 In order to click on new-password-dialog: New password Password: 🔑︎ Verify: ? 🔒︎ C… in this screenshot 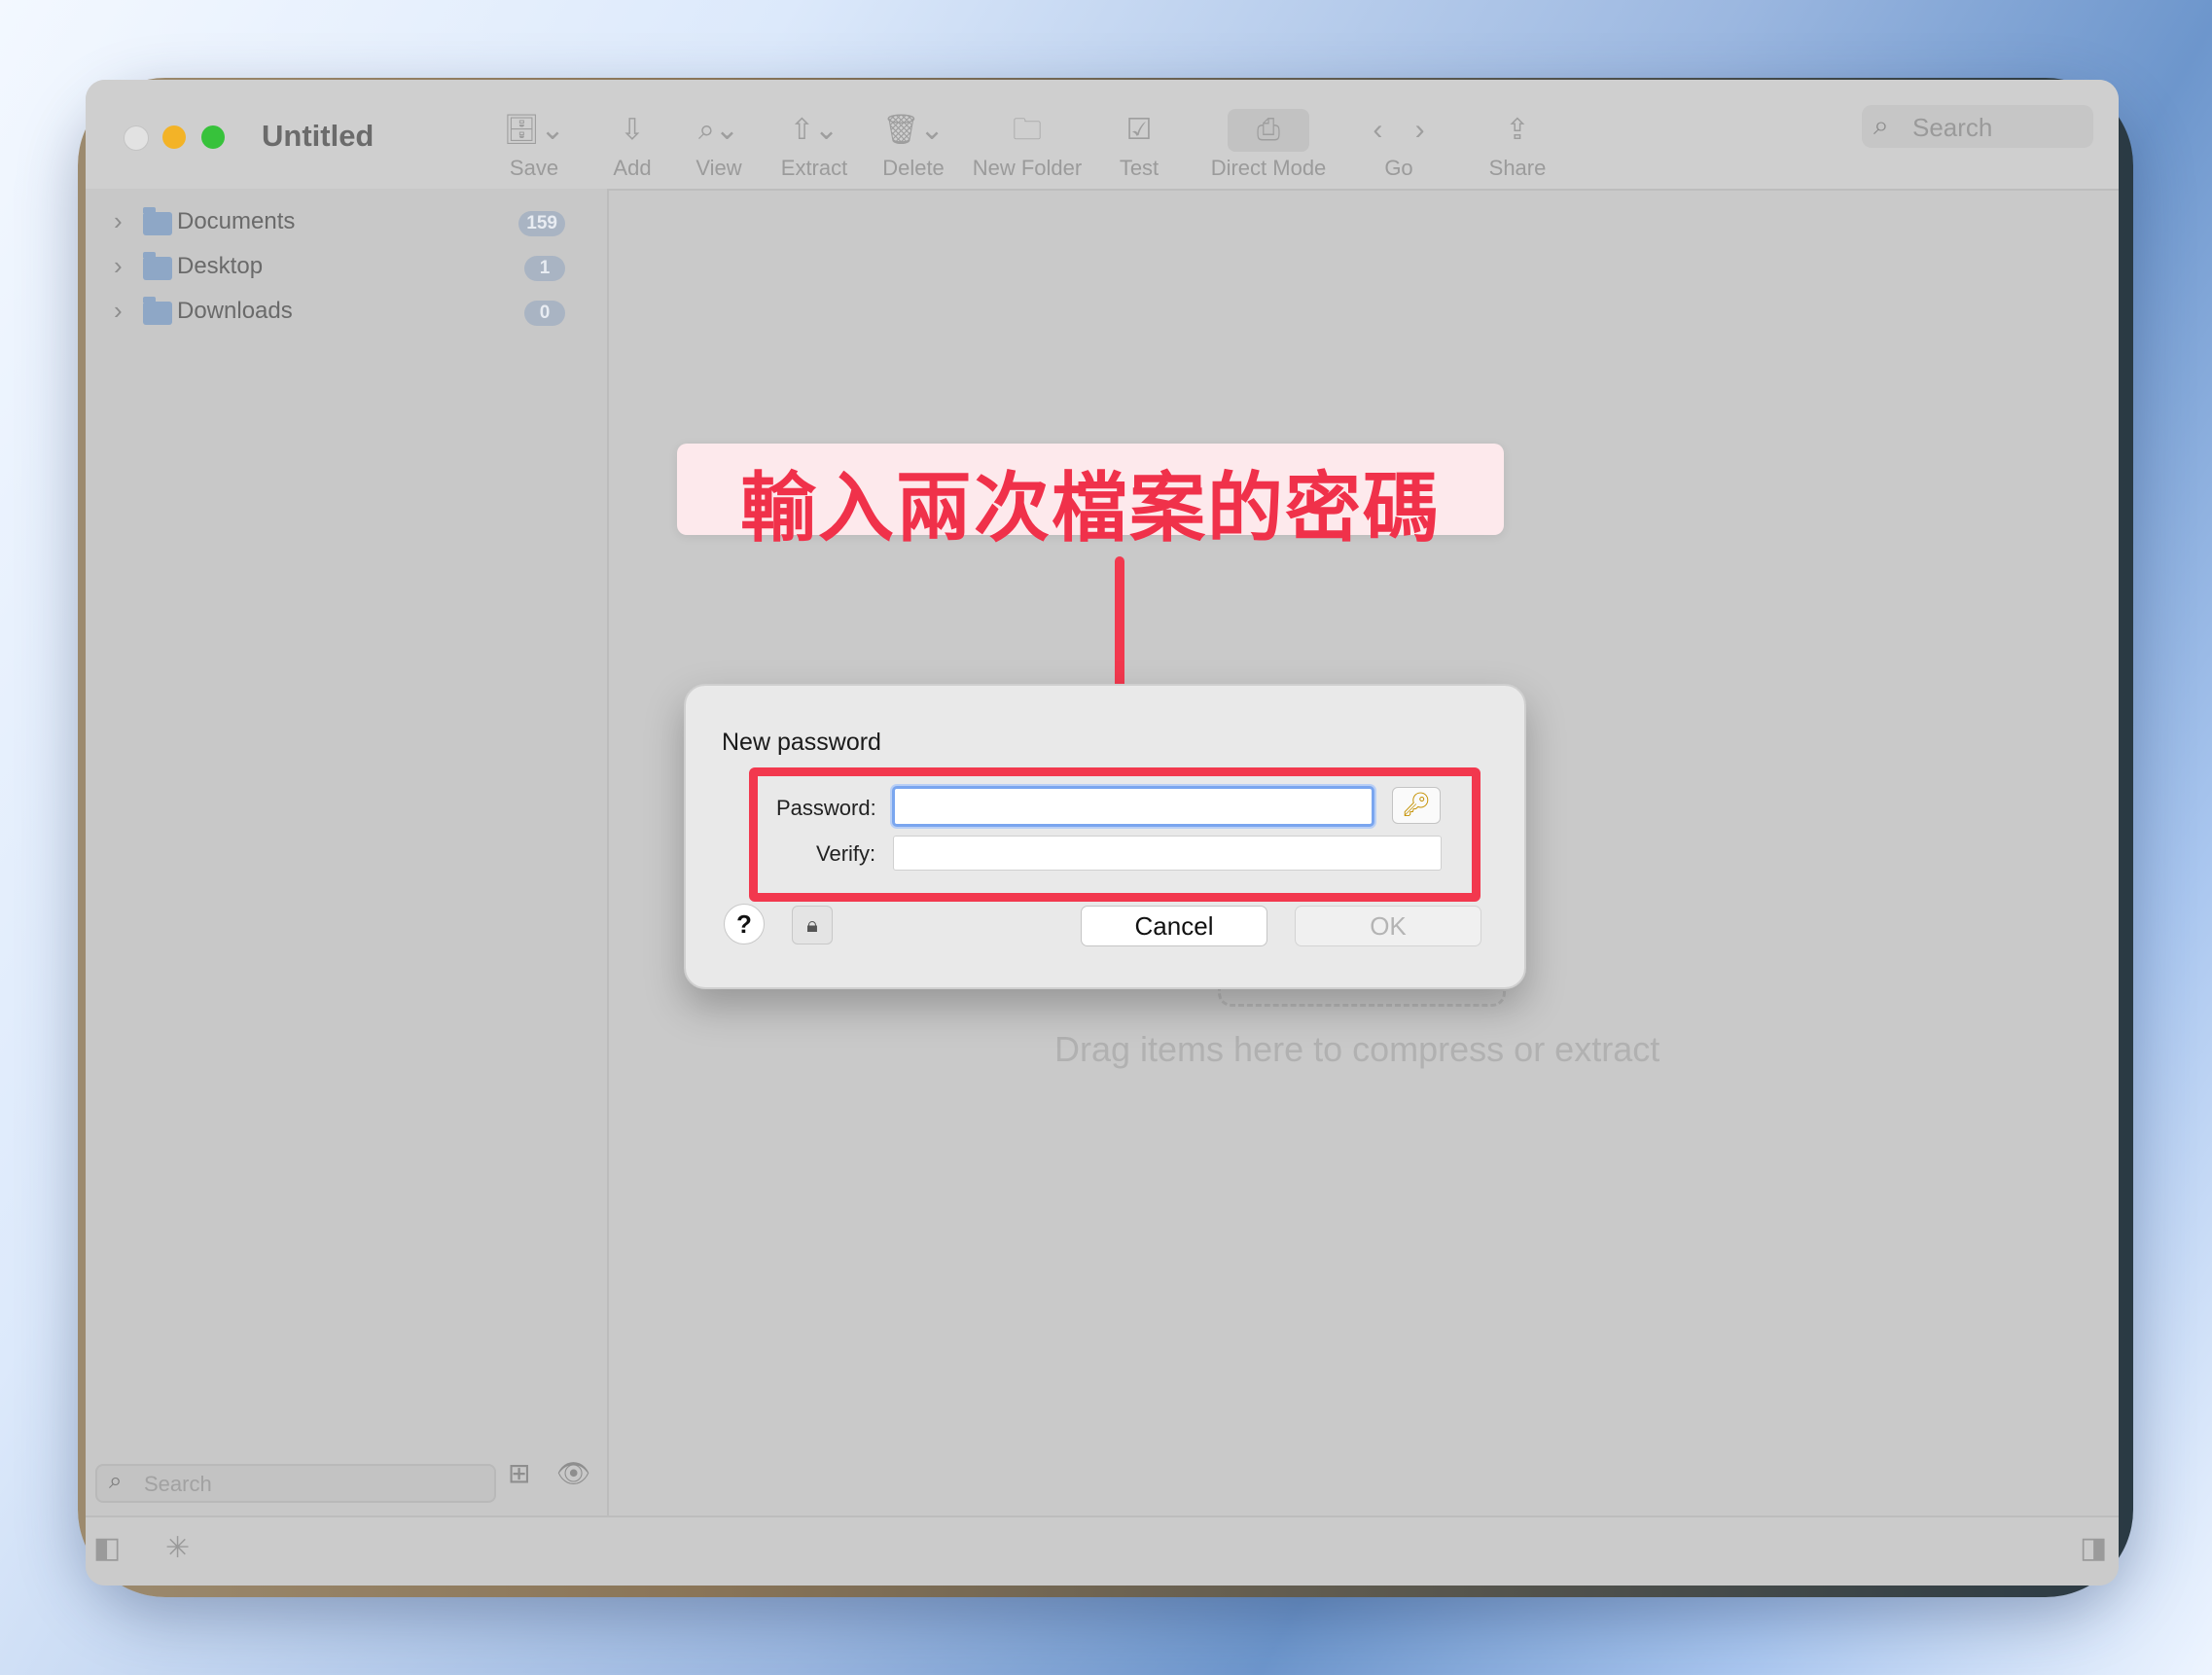, I will do `click(1105, 836)`.